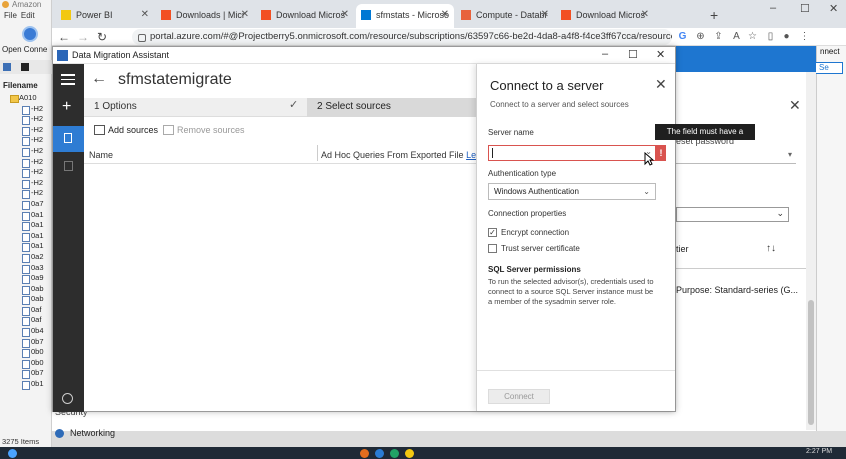 The height and width of the screenshot is (459, 846). I want to click on browser-tab: sfmstats - Microso ✕, so click(405, 16).